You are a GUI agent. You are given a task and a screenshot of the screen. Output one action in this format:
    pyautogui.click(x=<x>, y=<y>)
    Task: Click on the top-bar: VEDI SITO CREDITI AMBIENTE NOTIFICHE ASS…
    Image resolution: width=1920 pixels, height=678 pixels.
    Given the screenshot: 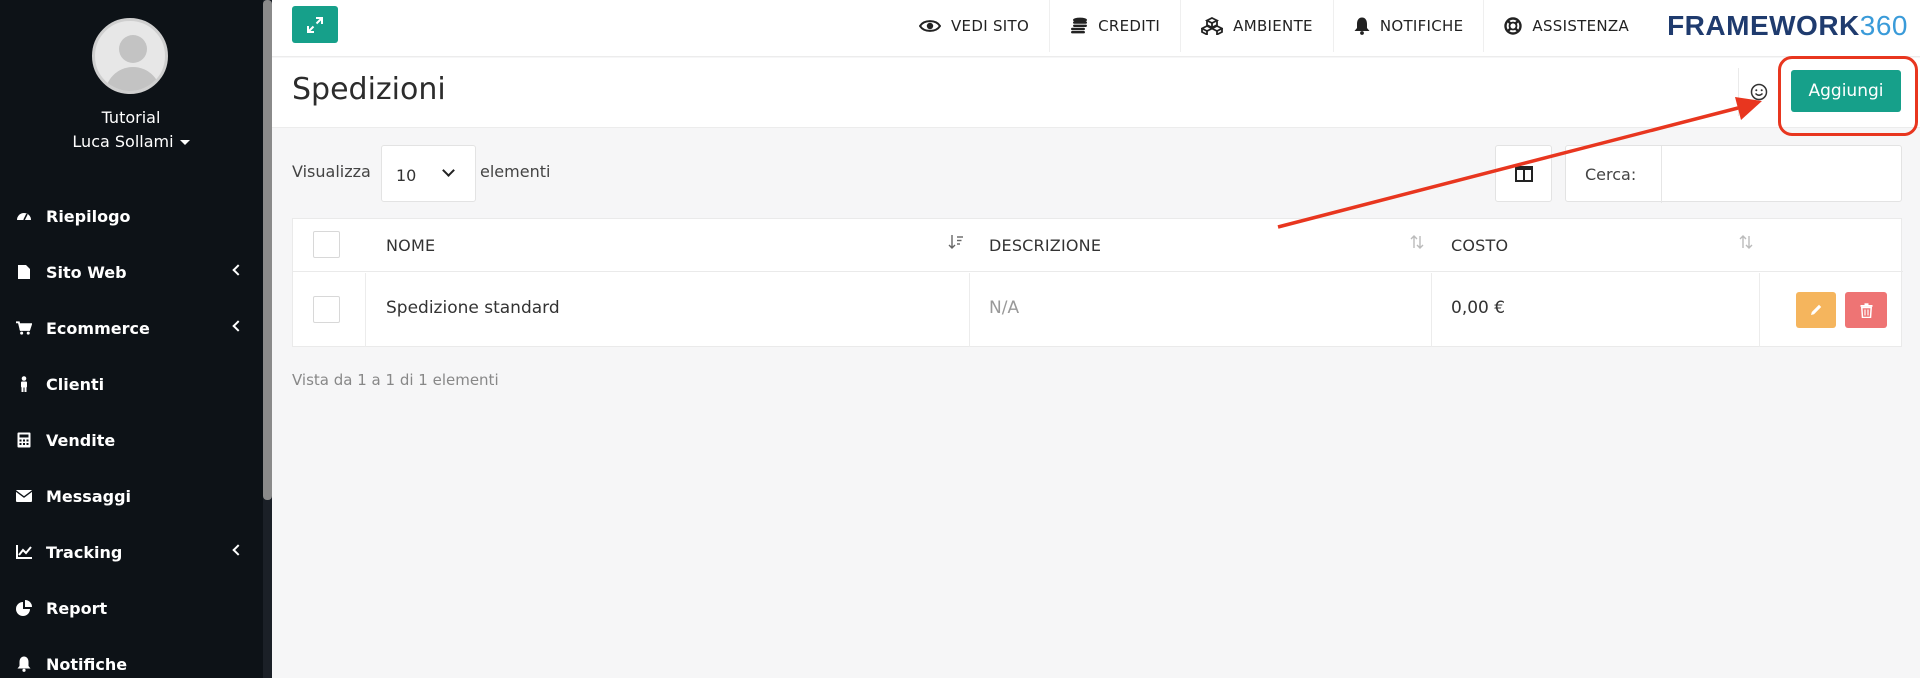 What is the action you would take?
    pyautogui.click(x=1096, y=28)
    